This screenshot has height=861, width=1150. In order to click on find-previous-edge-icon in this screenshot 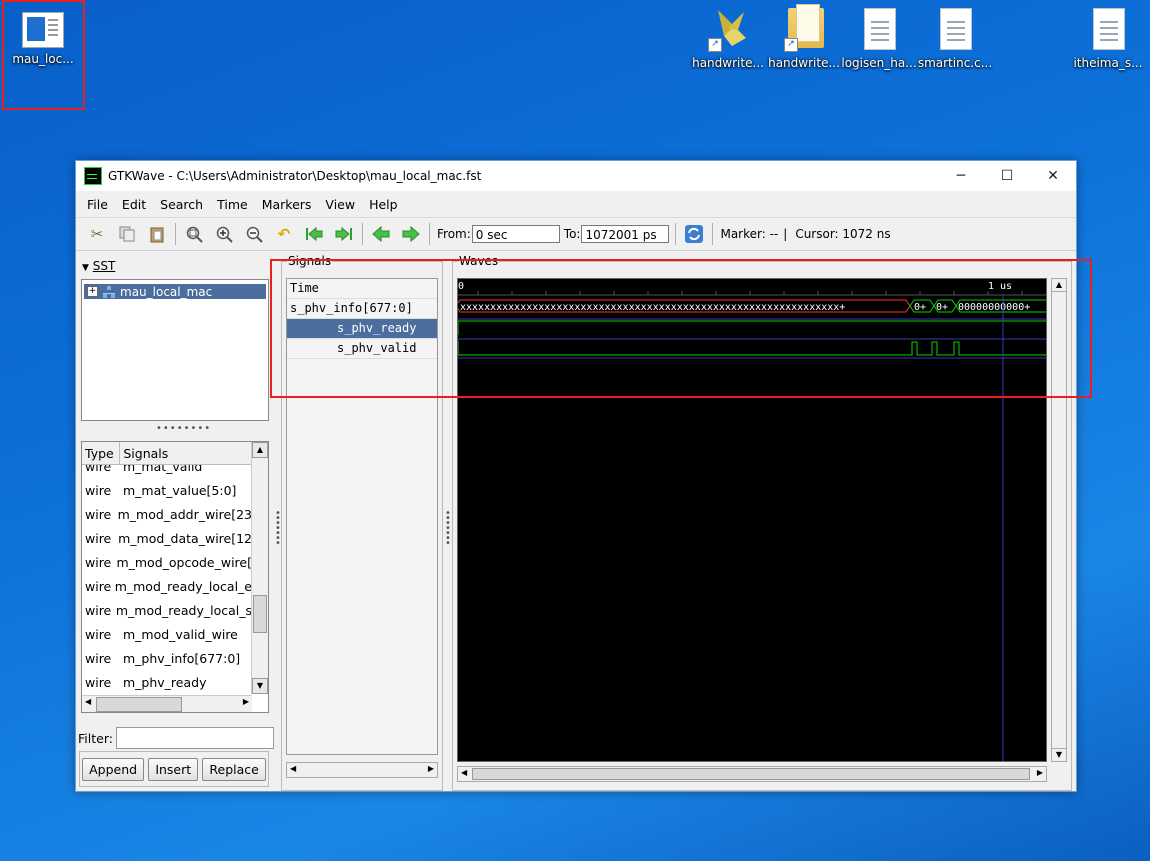, I will do `click(381, 234)`.